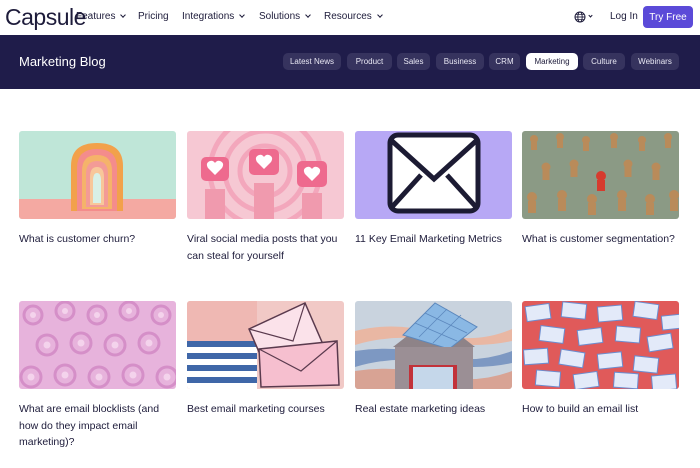  What do you see at coordinates (62, 61) in the screenshot?
I see `page-title: Marketing Blog` at bounding box center [62, 61].